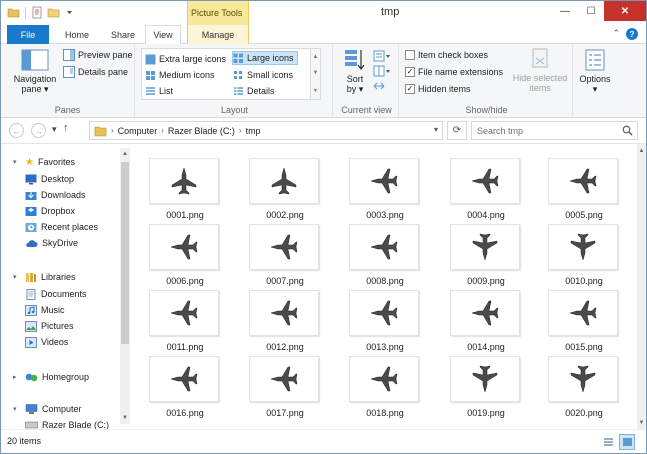  Describe the element at coordinates (616, 33) in the screenshot. I see `ribbon-collapse-icon: ⌃` at that location.